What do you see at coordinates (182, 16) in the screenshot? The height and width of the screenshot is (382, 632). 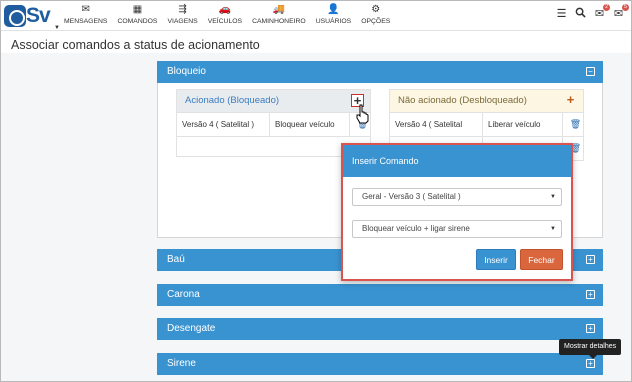 I see `nav-item-viagens: ⇶ VIAGENS` at bounding box center [182, 16].